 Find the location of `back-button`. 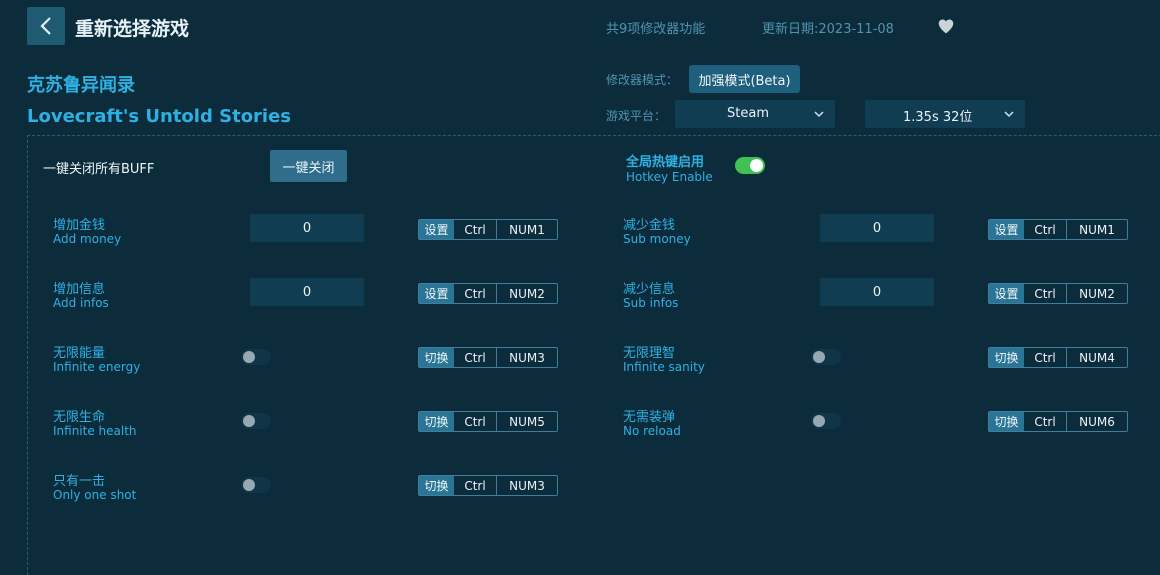

back-button is located at coordinates (46, 26).